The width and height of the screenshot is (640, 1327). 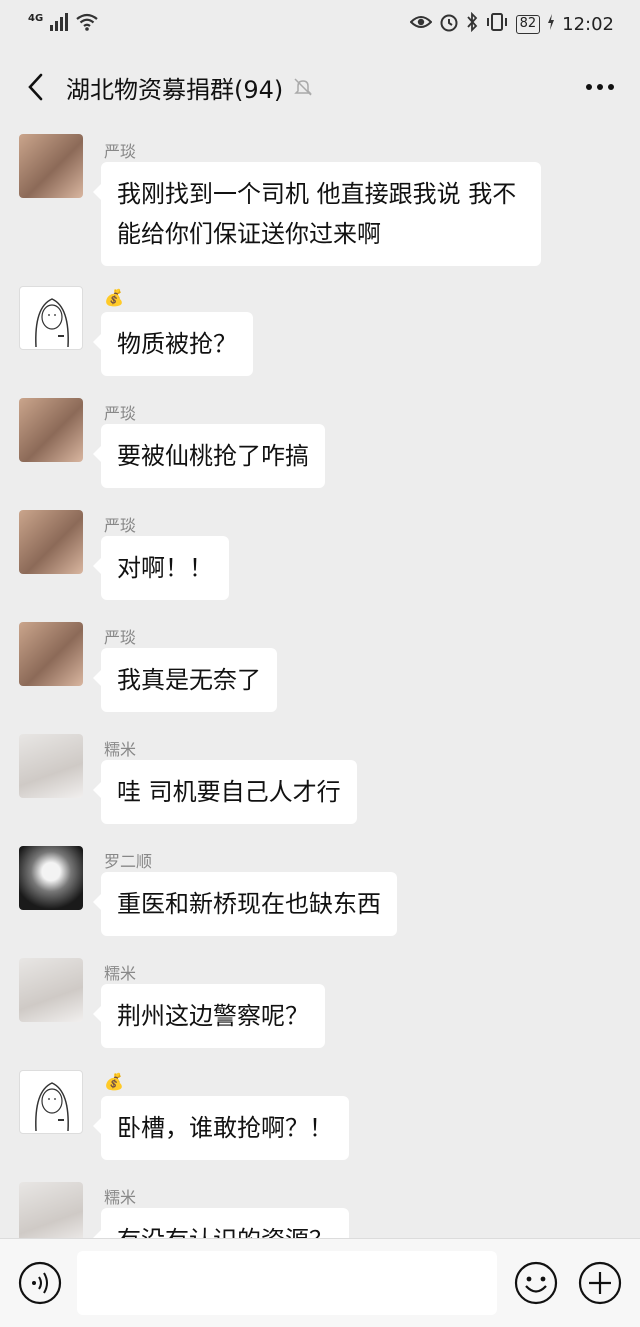 What do you see at coordinates (320, 87) in the screenshot?
I see `title-bar: 湖北物资募捐群(94)` at bounding box center [320, 87].